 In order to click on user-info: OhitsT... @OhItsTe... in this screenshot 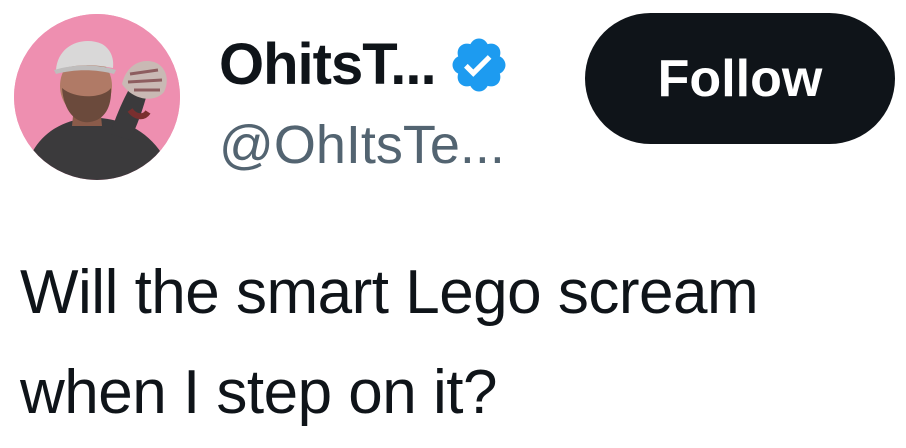, I will do `click(394, 100)`.